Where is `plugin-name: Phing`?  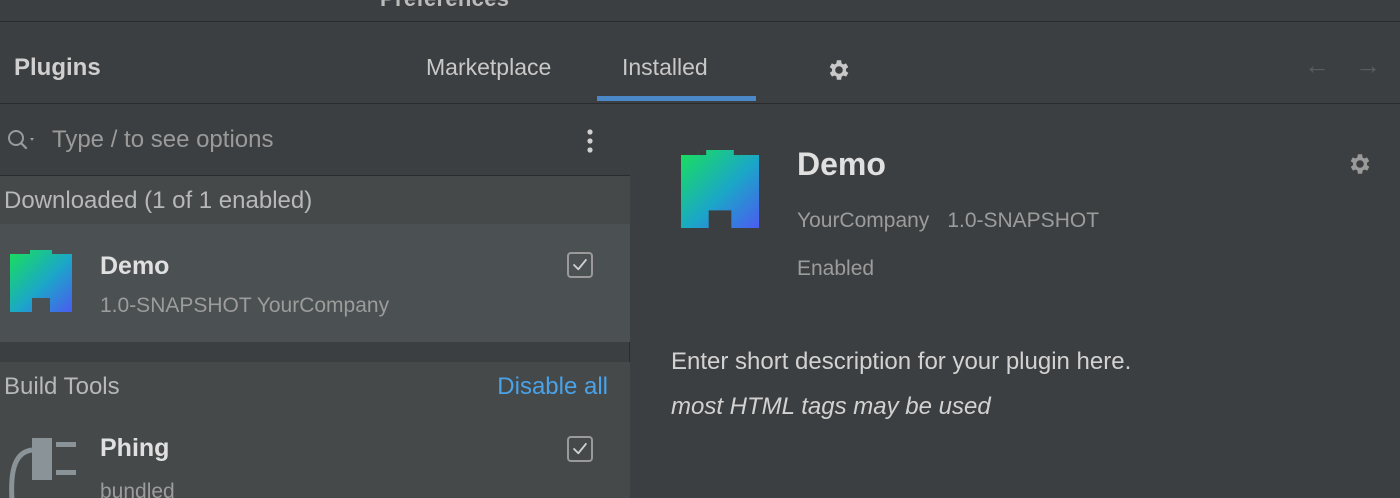 plugin-name: Phing is located at coordinates (135, 448).